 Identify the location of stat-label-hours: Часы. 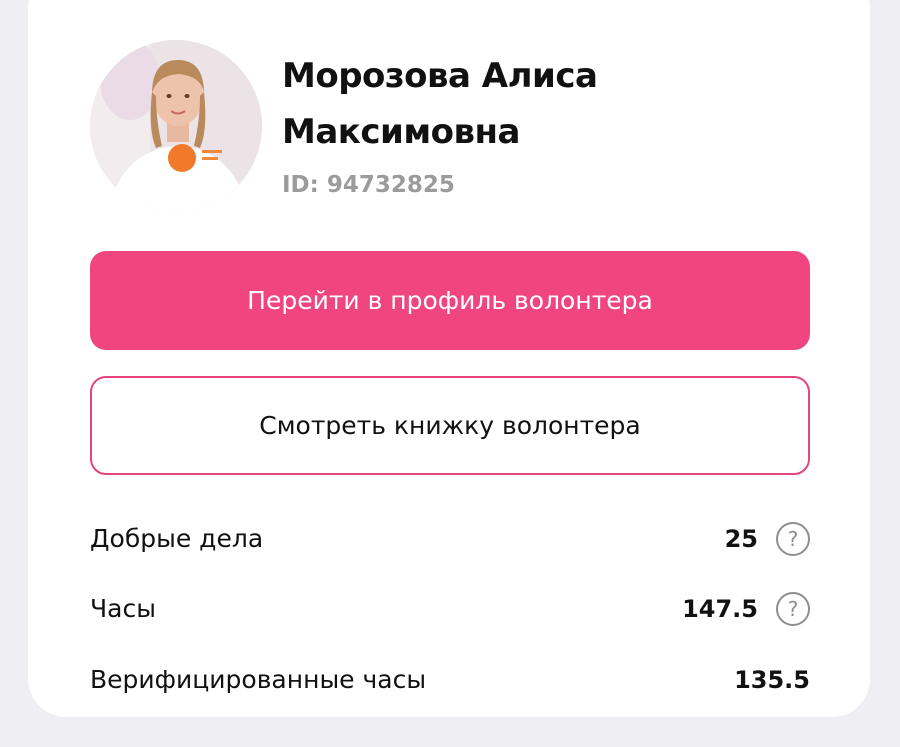
(123, 608).